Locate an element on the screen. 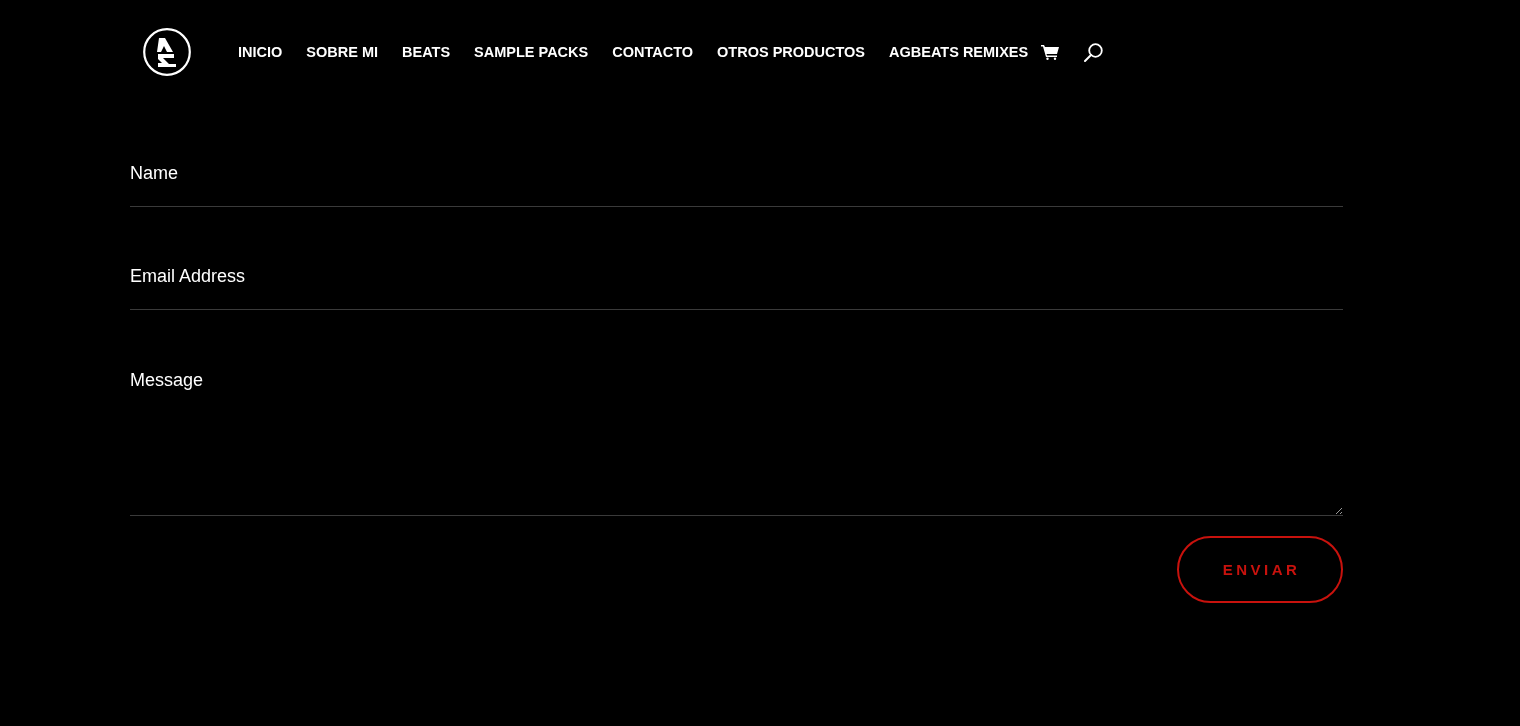 The height and width of the screenshot is (726, 1520). send-button: ENVIAR is located at coordinates (1260, 569).